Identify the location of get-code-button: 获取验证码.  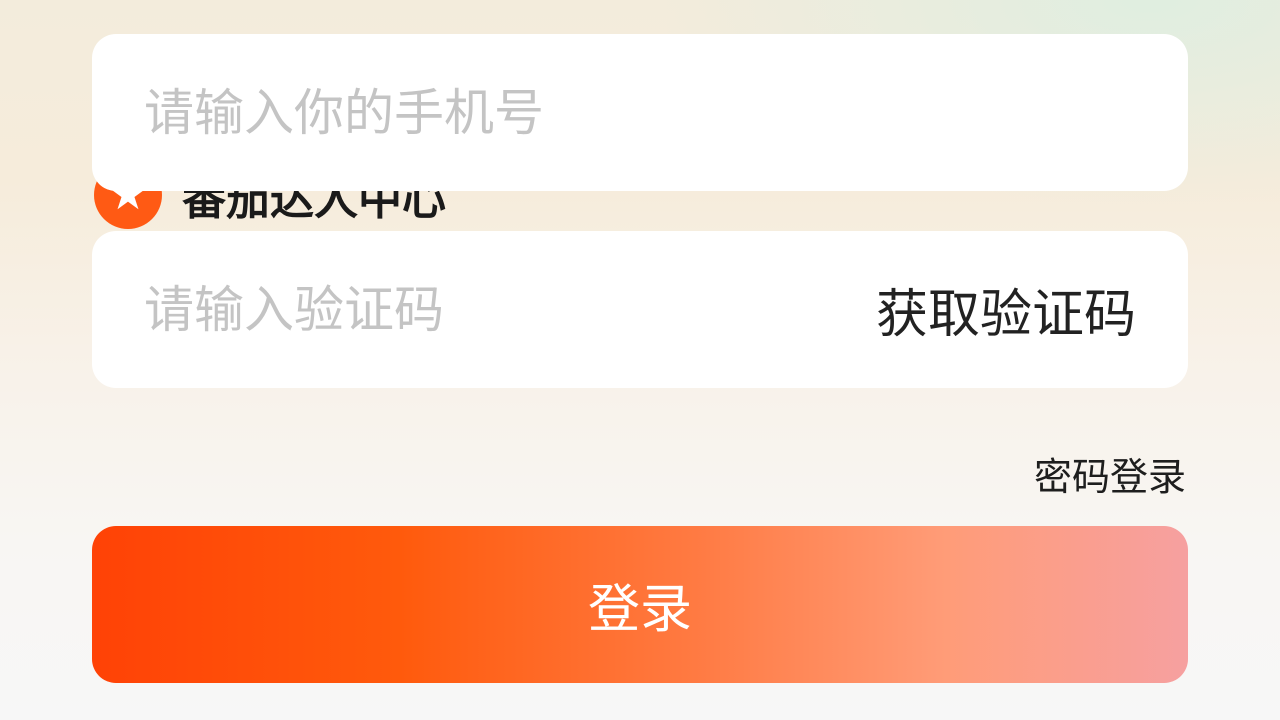
(1006, 309).